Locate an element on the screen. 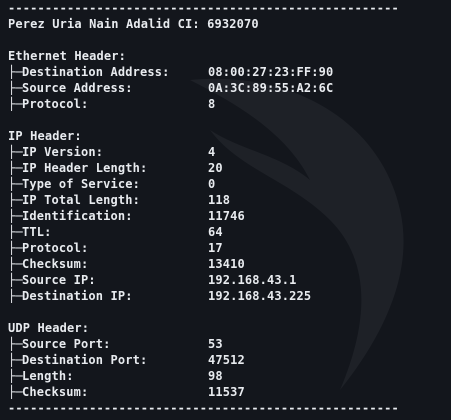  field-row: ├─Destination IP: 192.168.43.225 is located at coordinates (225, 296).